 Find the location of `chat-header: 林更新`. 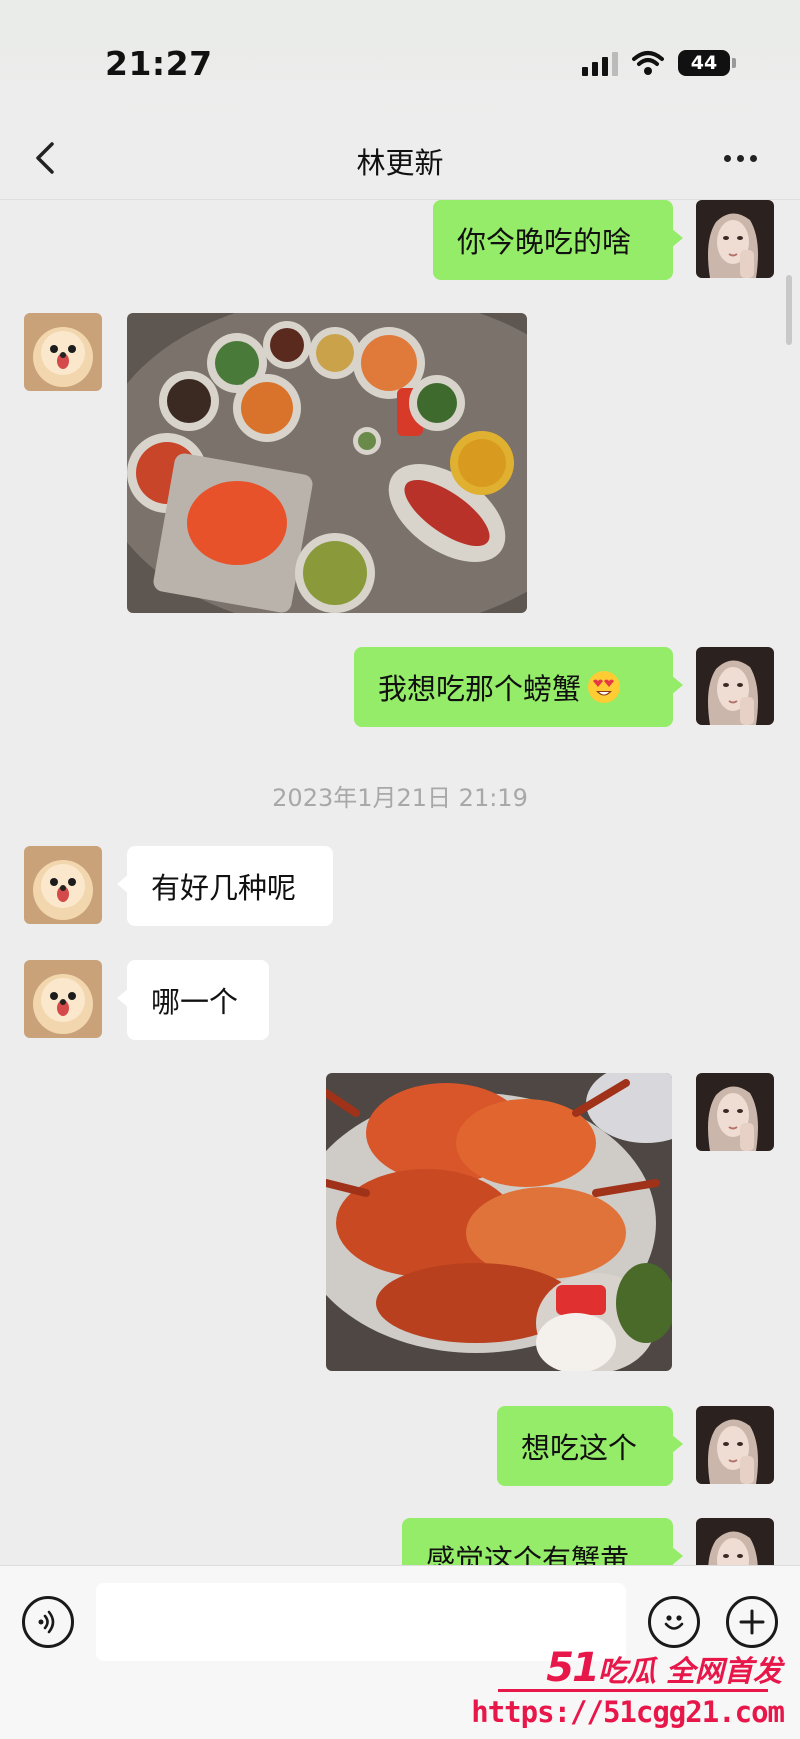

chat-header: 林更新 is located at coordinates (400, 160).